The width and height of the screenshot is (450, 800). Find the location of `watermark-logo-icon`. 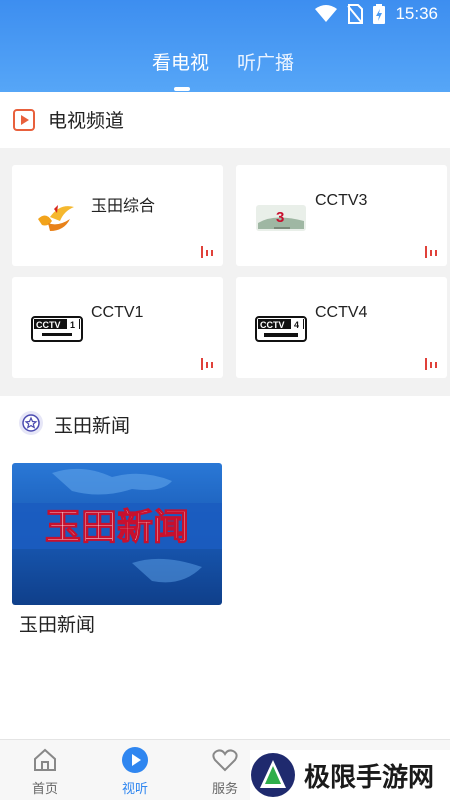

watermark-logo-icon is located at coordinates (273, 775).